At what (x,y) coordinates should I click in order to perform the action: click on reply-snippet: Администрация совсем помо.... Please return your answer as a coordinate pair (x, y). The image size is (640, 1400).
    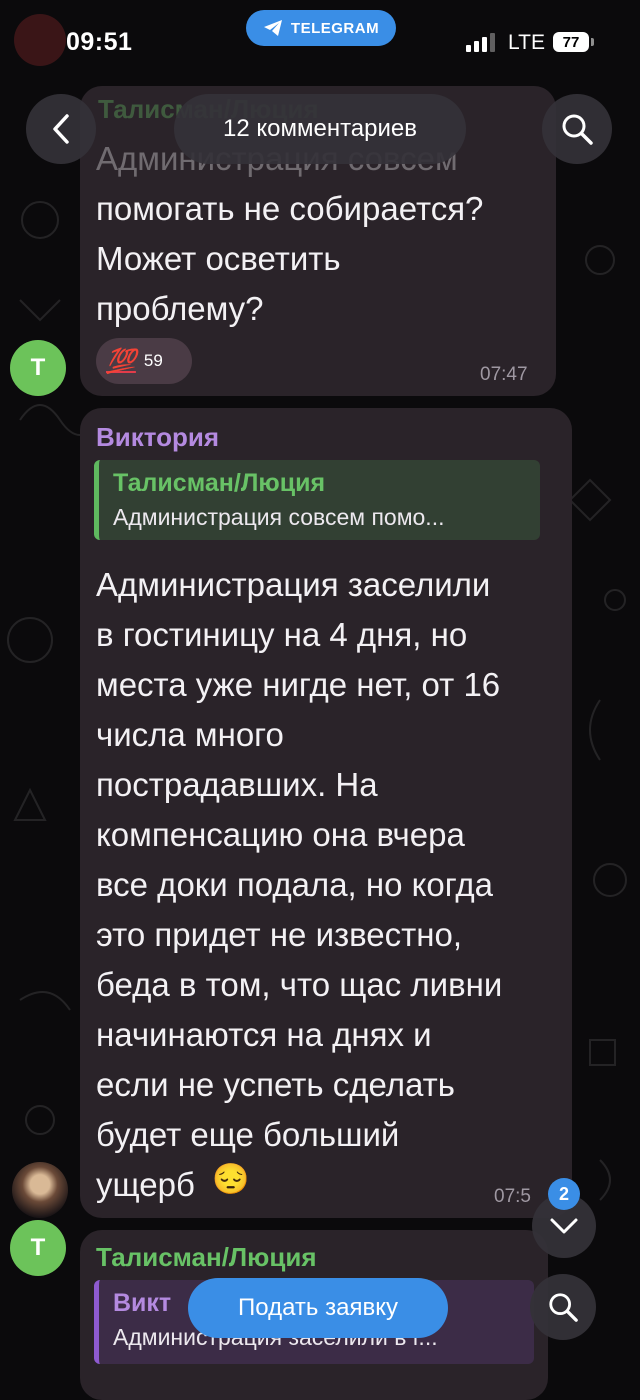
    Looking at the image, I should click on (279, 517).